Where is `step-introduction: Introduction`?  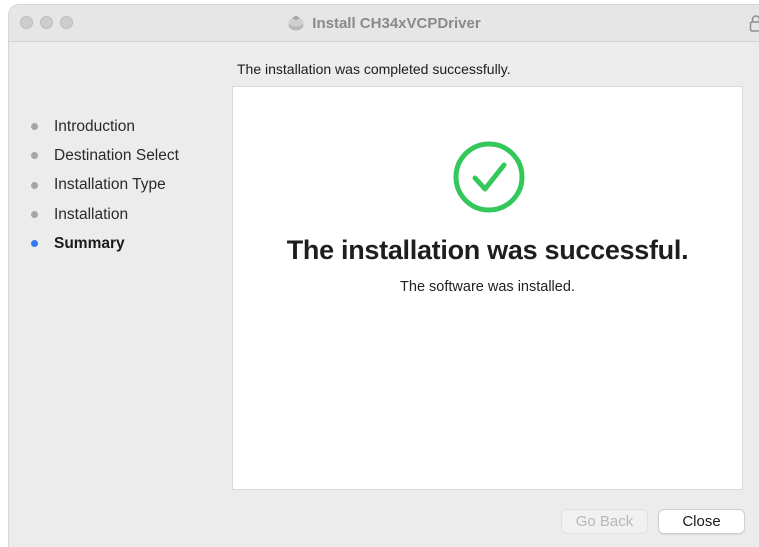
step-introduction: Introduction is located at coordinates (105, 126).